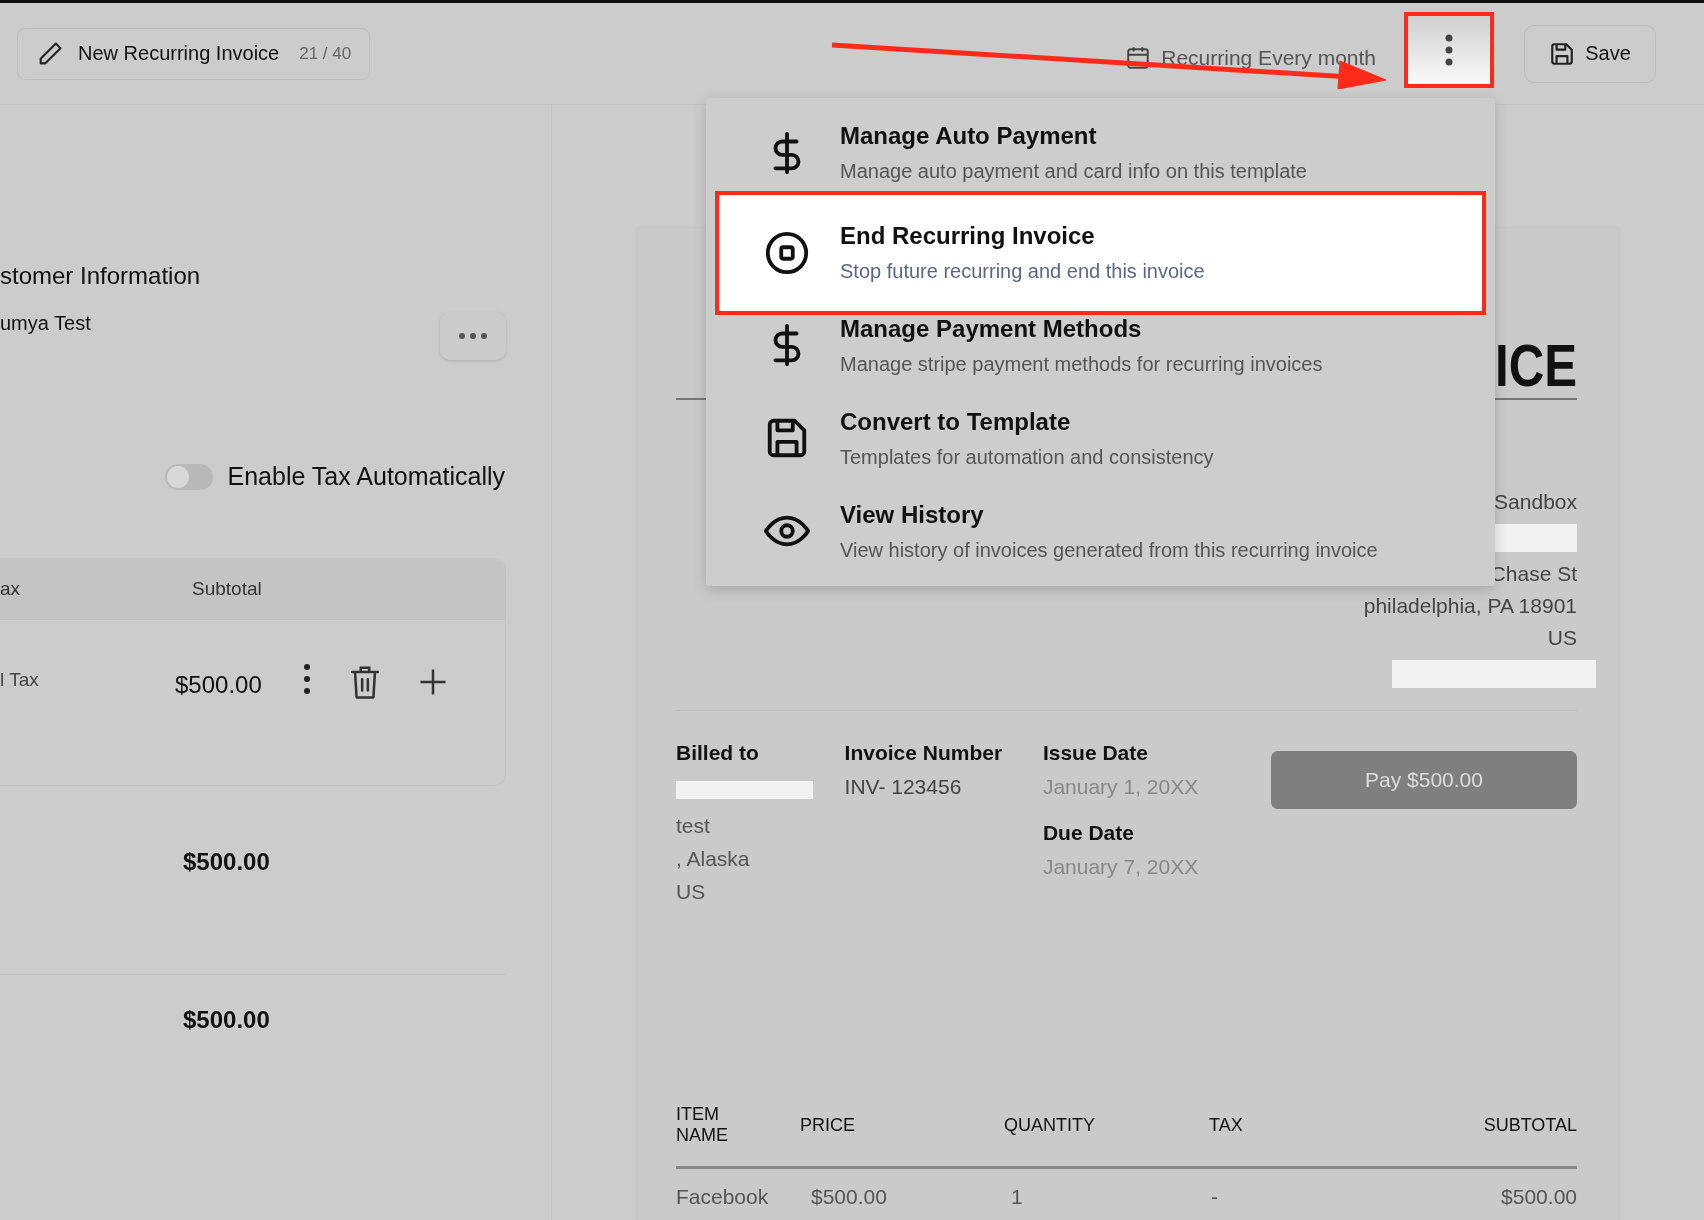 The width and height of the screenshot is (1704, 1220). Describe the element at coordinates (188, 476) in the screenshot. I see `tax-toggle` at that location.